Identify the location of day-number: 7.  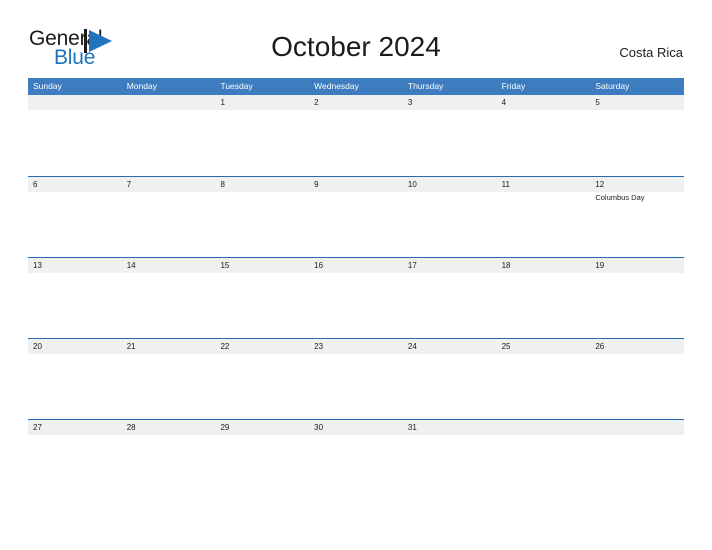
(129, 184).